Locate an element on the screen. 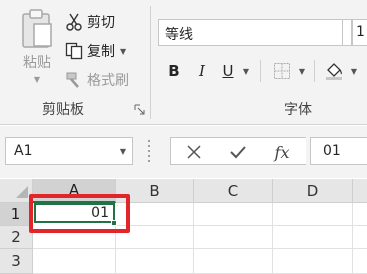 The height and width of the screenshot is (274, 367). fill-color-button is located at coordinates (334, 71).